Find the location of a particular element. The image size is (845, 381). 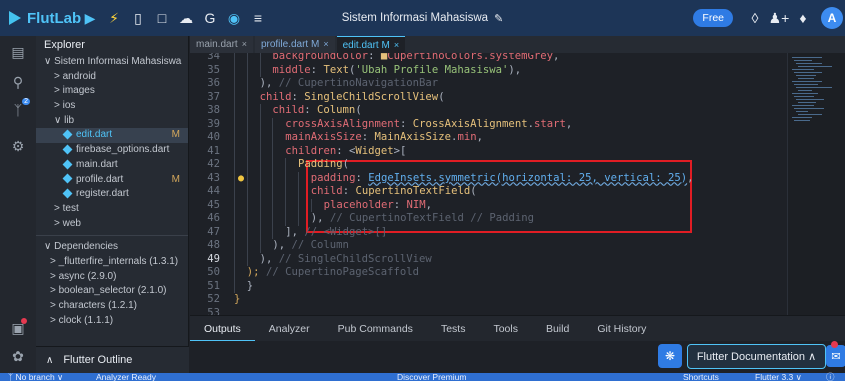

search-icon: ⚲ is located at coordinates (18, 82).